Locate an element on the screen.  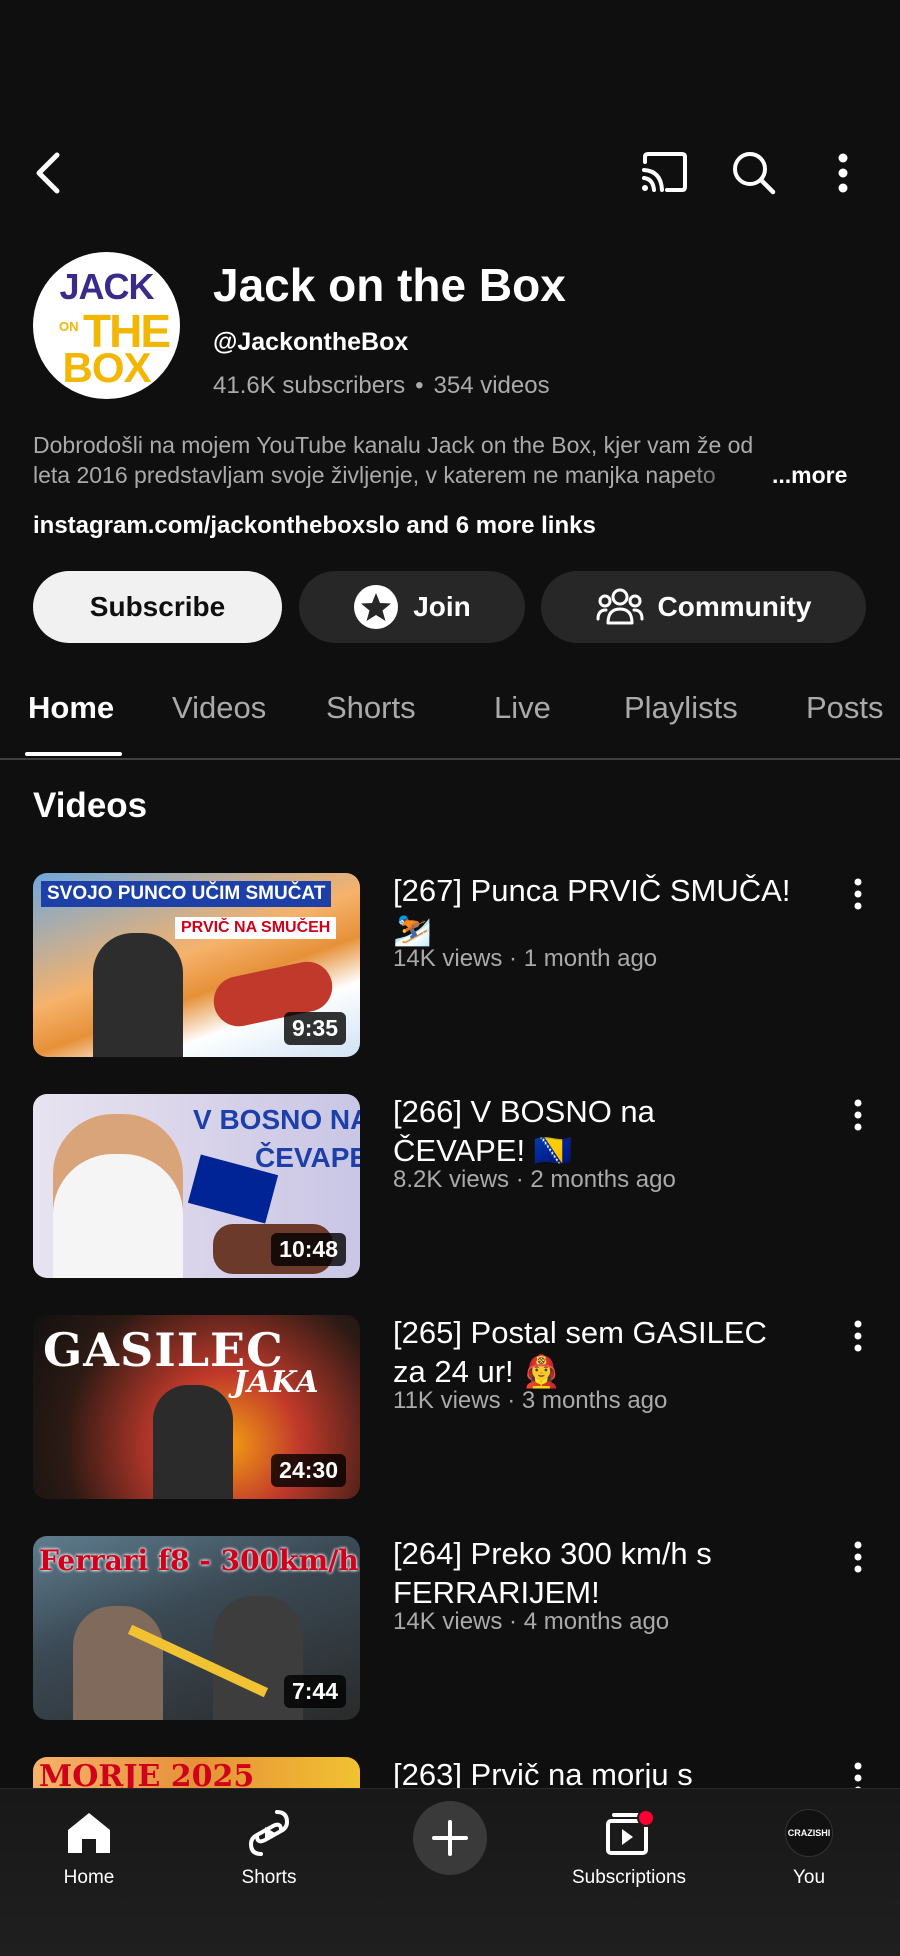
video-duration: 24:30 is located at coordinates (308, 1470).